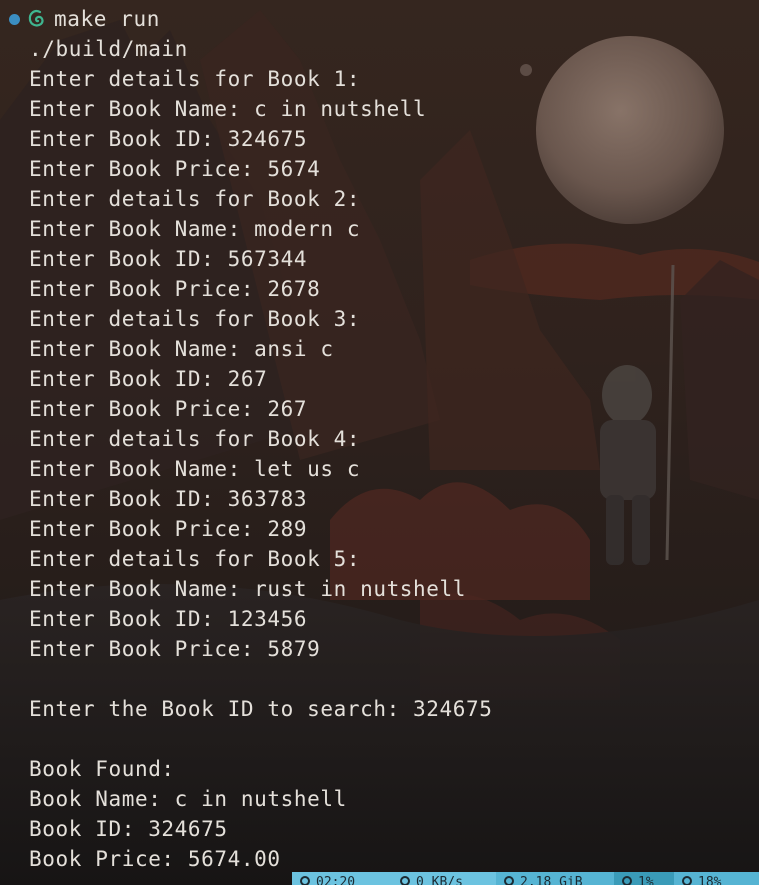  Describe the element at coordinates (108, 49) in the screenshot. I see `output-line-1: ./build/main` at that location.